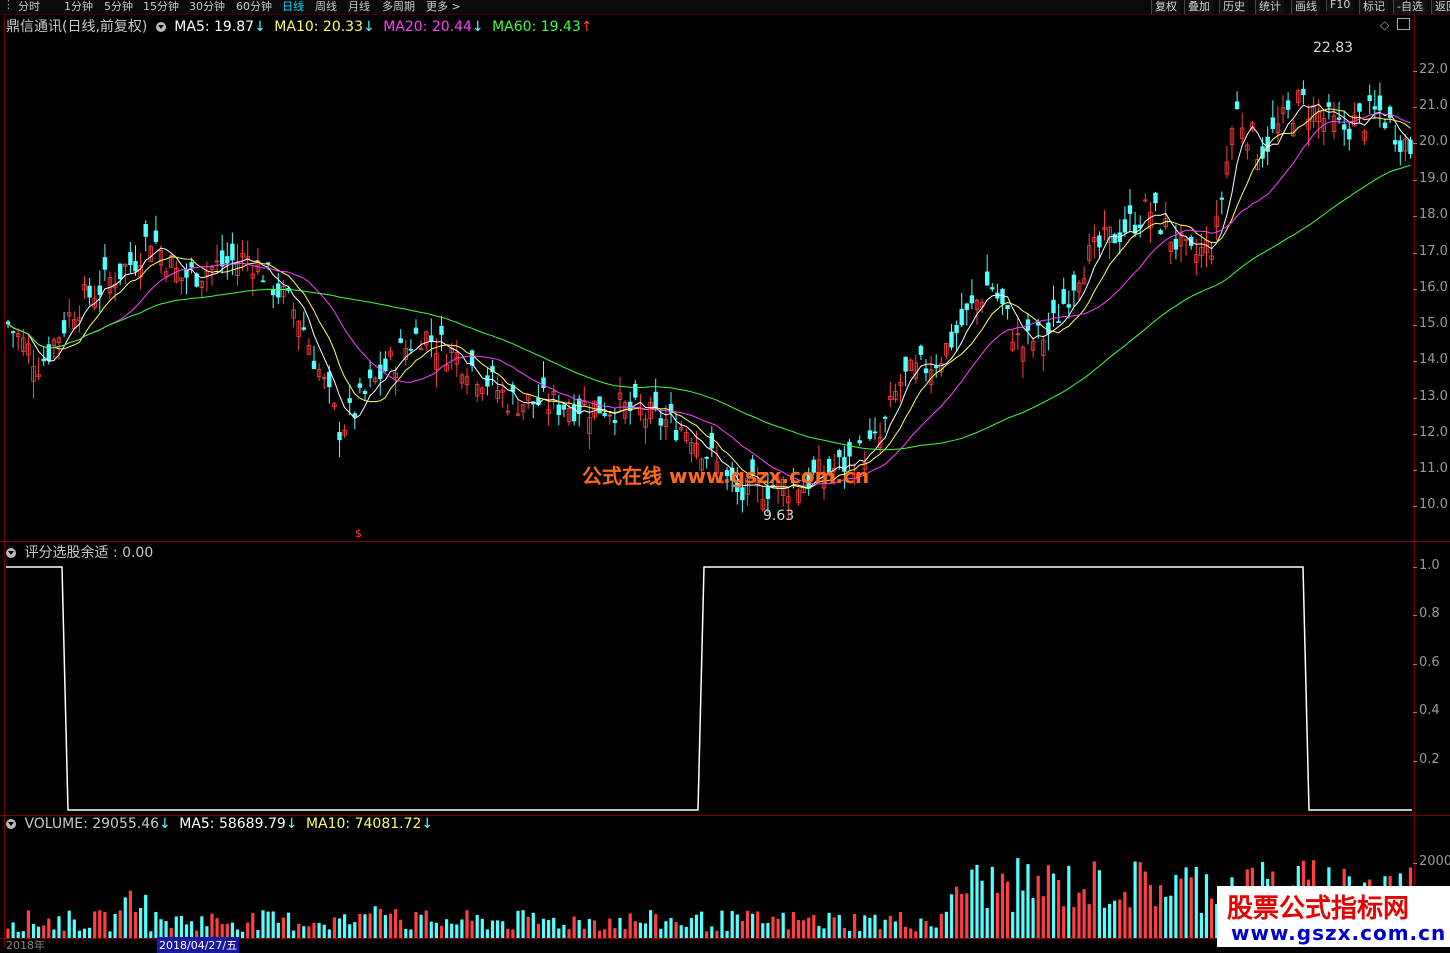 The image size is (1450, 953). I want to click on indicator-title: 评分选股余适 : 0.00, so click(89, 553).